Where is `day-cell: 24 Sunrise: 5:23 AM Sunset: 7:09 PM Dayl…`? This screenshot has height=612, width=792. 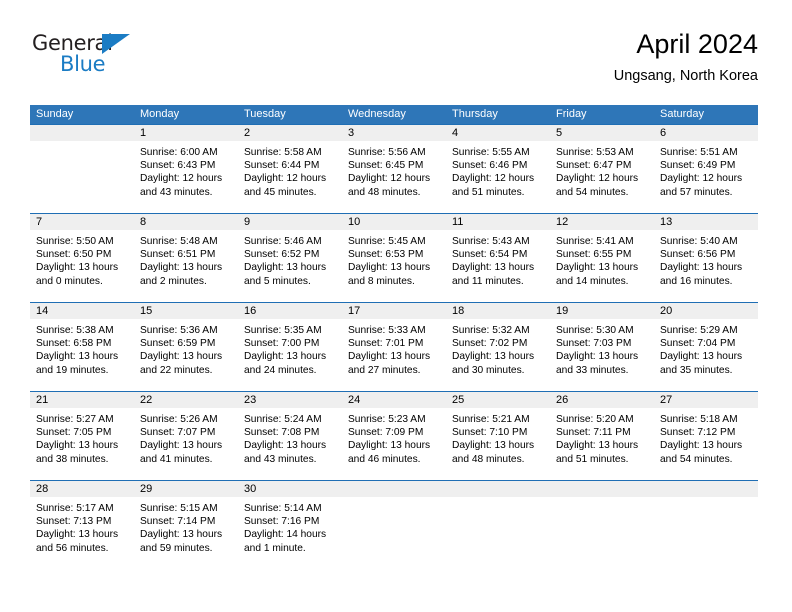
day-cell: 24 Sunrise: 5:23 AM Sunset: 7:09 PM Dayl… is located at coordinates (394, 436).